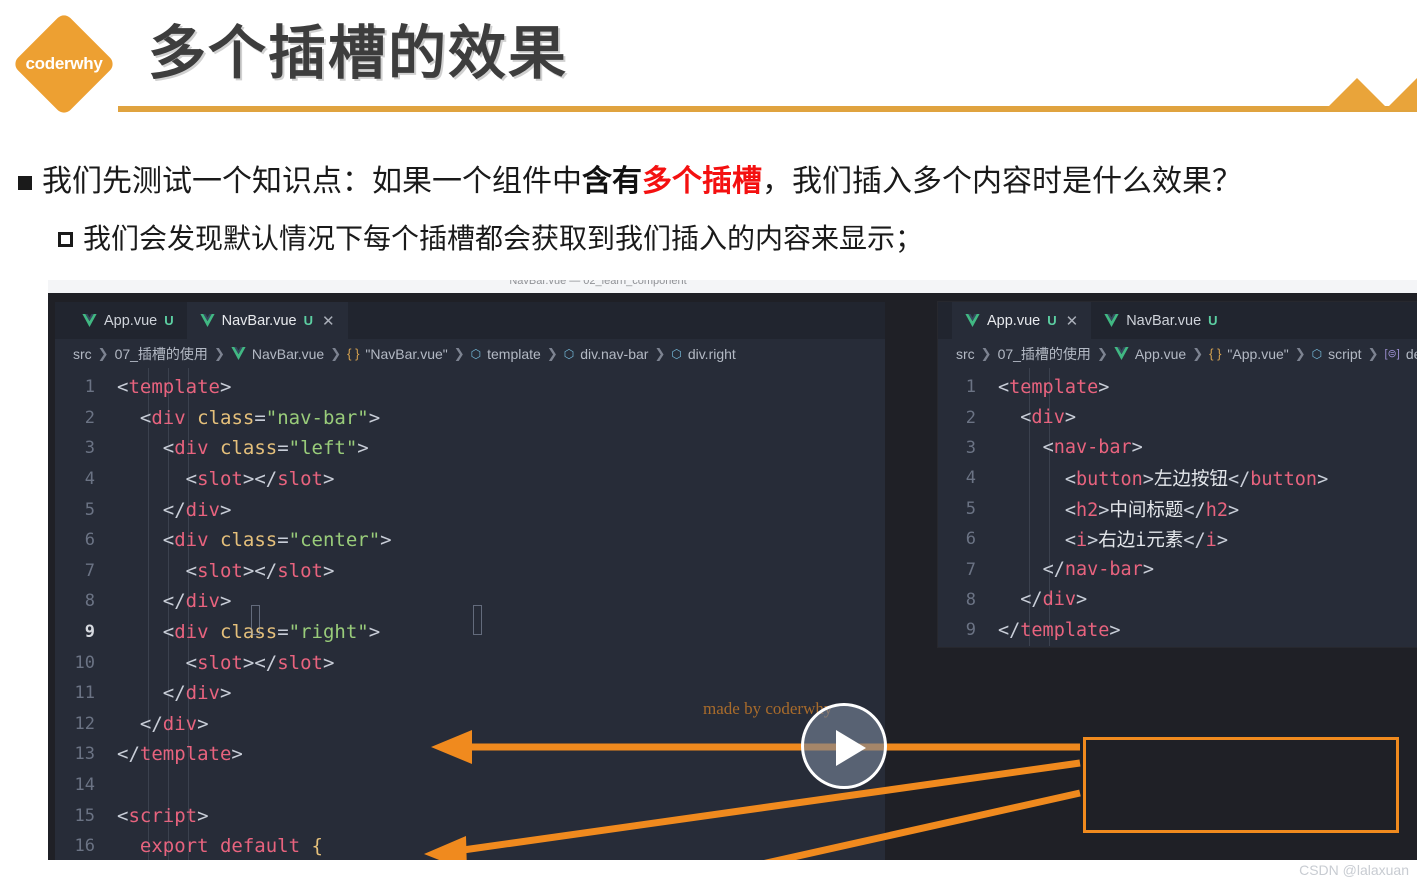 This screenshot has height=880, width=1417. What do you see at coordinates (470, 479) in the screenshot?
I see `code-line: 4 <slot></slot>` at bounding box center [470, 479].